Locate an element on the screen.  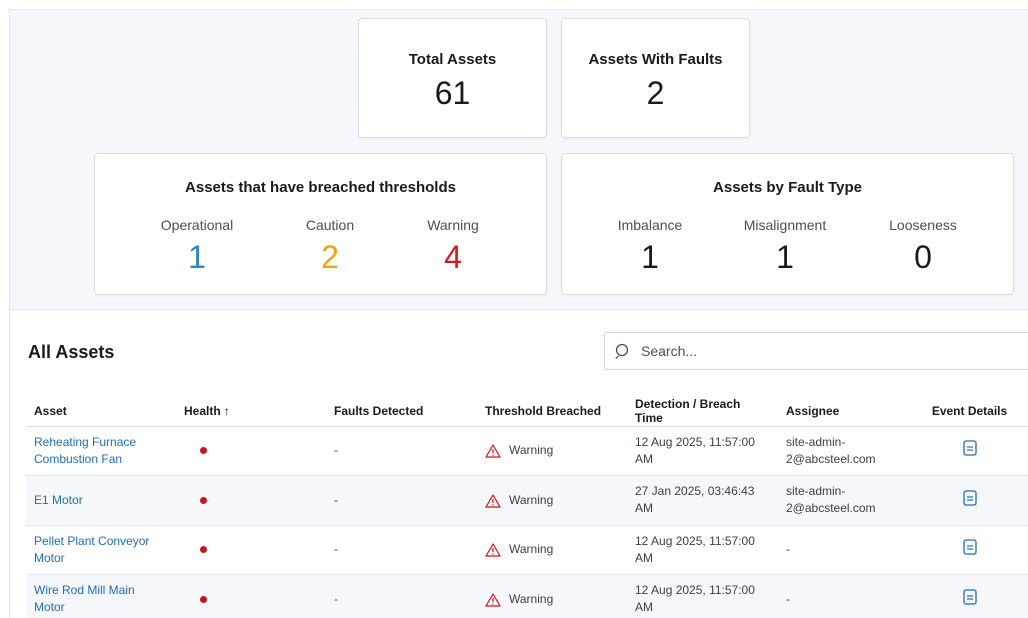
stat-imbalance: Imbalance 1 is located at coordinates (650, 246).